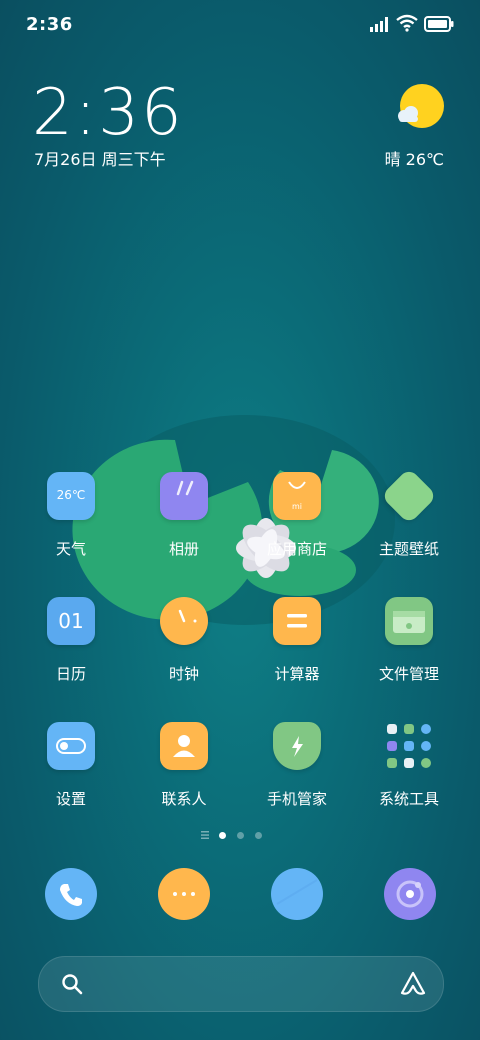 This screenshot has width=480, height=1040. Describe the element at coordinates (409, 621) in the screenshot. I see `file-manager-icon` at that location.